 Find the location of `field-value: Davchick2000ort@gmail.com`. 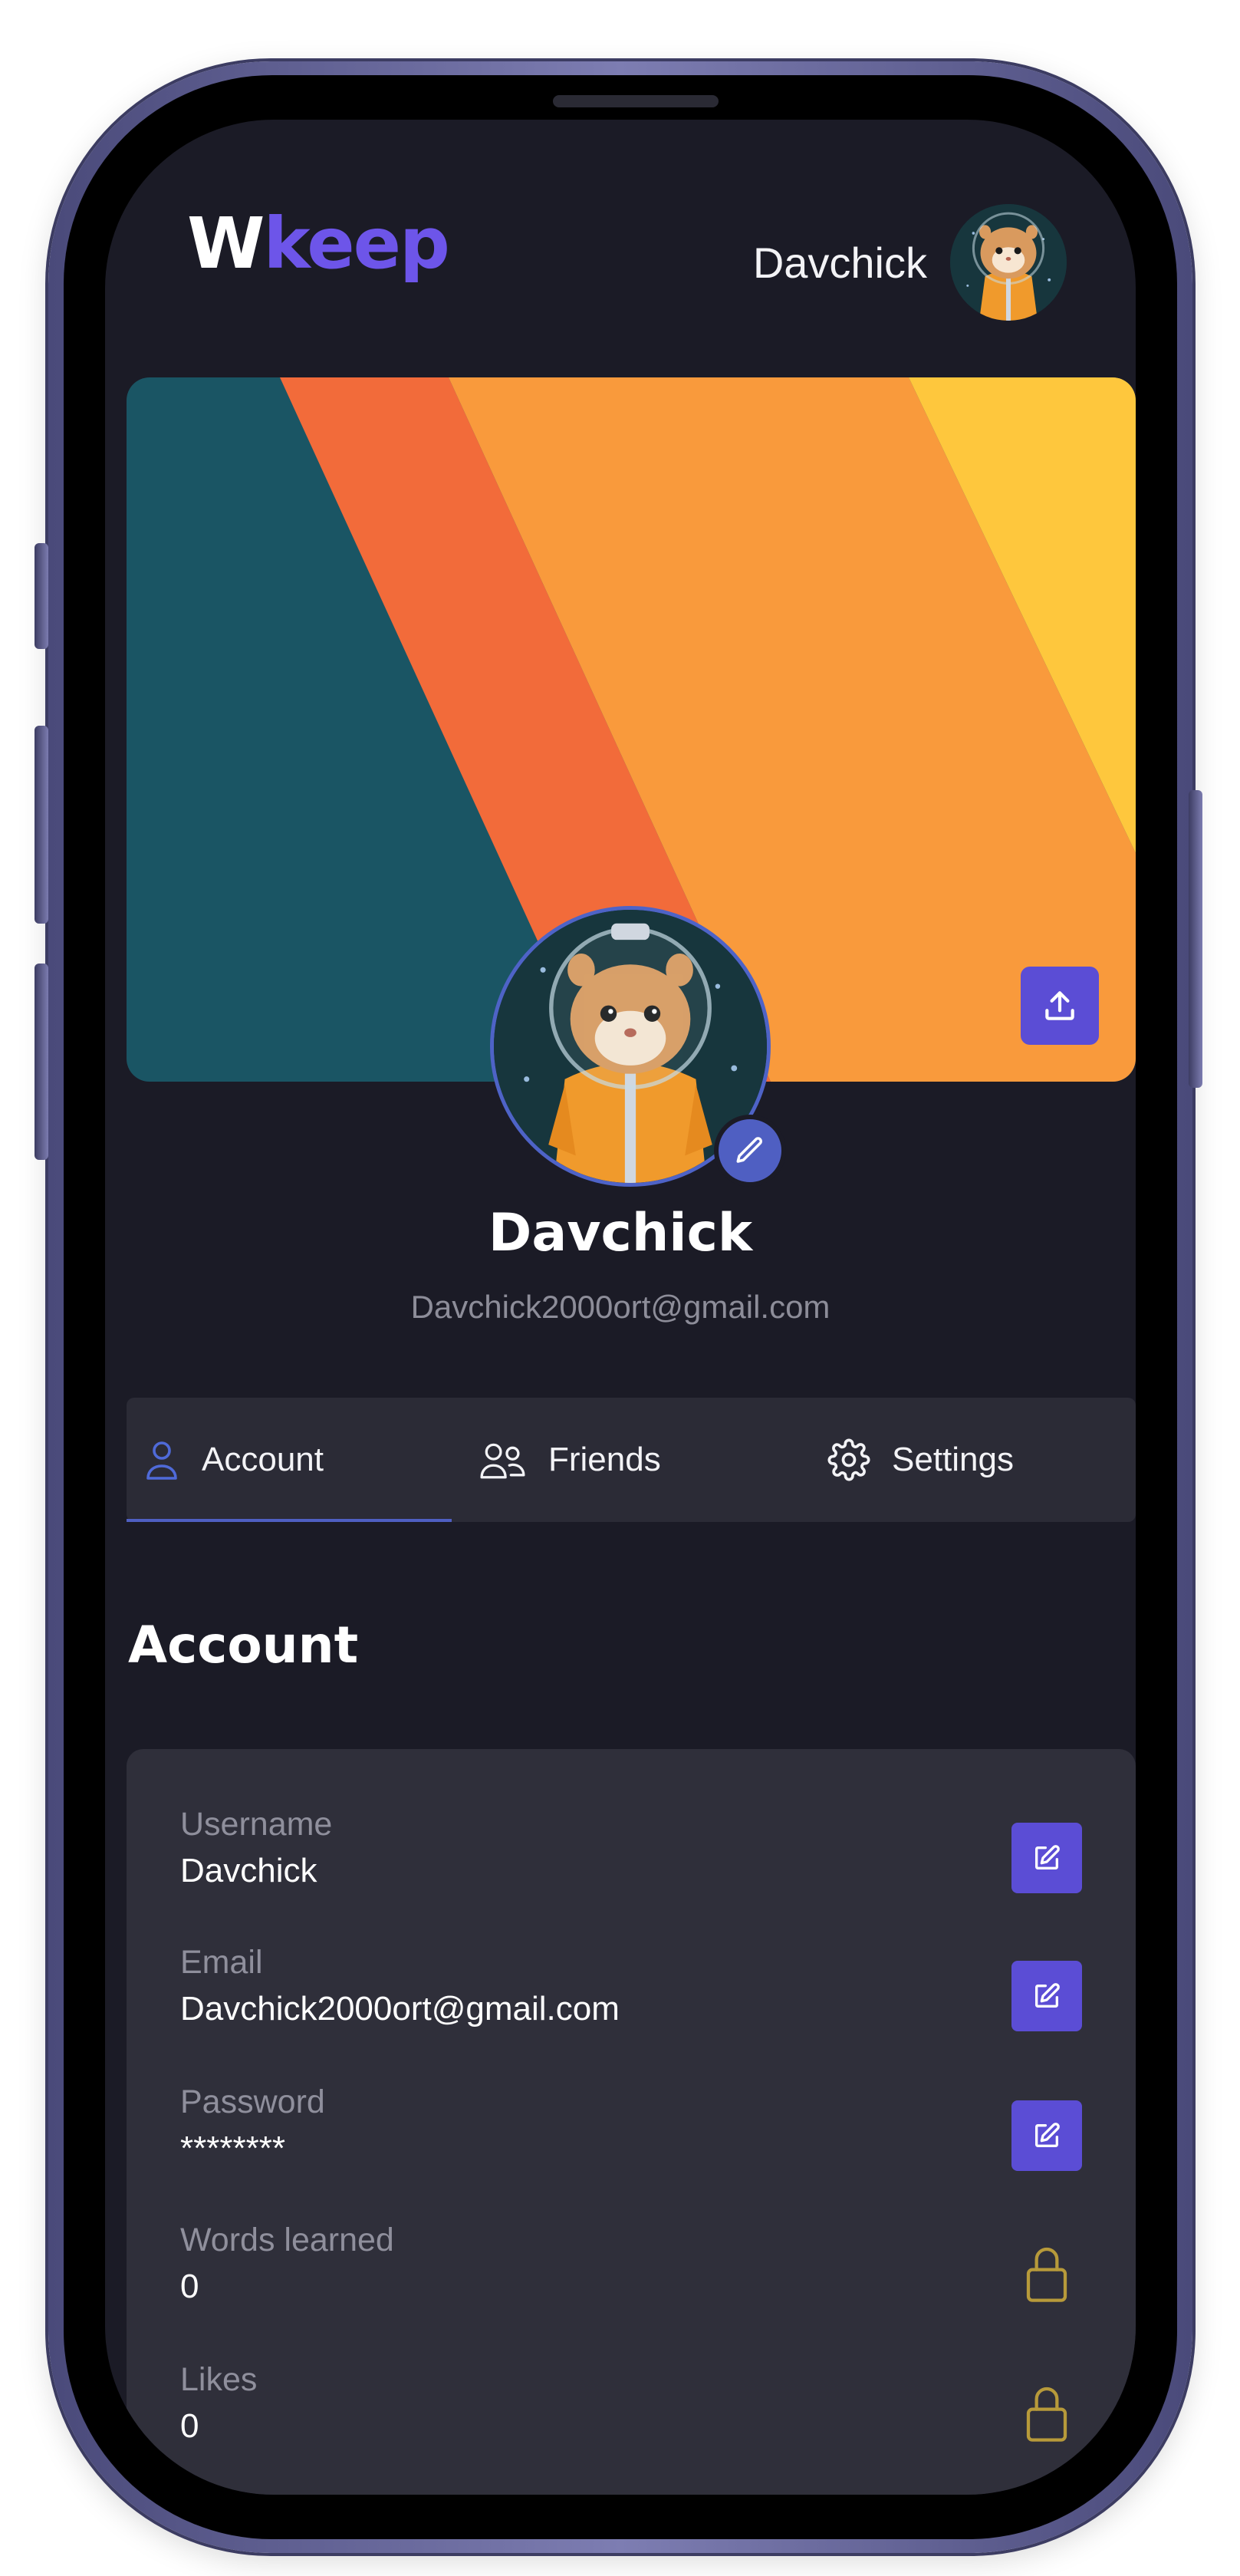

field-value: Davchick2000ort@gmail.com is located at coordinates (400, 2009).